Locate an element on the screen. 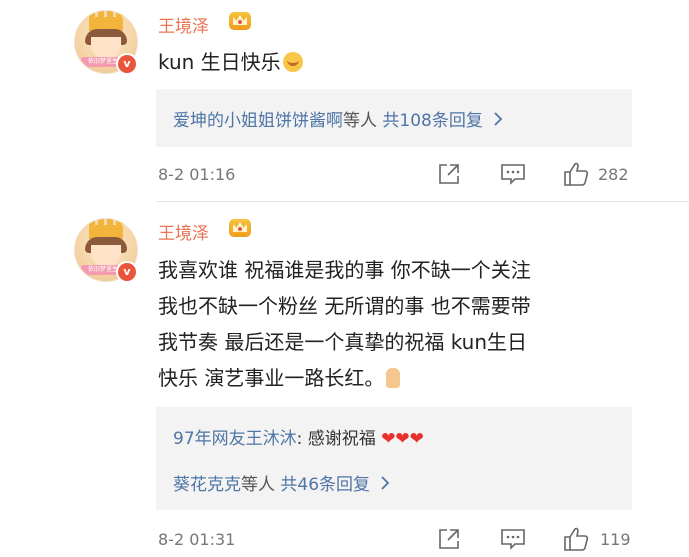 This screenshot has width=689, height=557. comment-time: 8-2 01:31 is located at coordinates (197, 539).